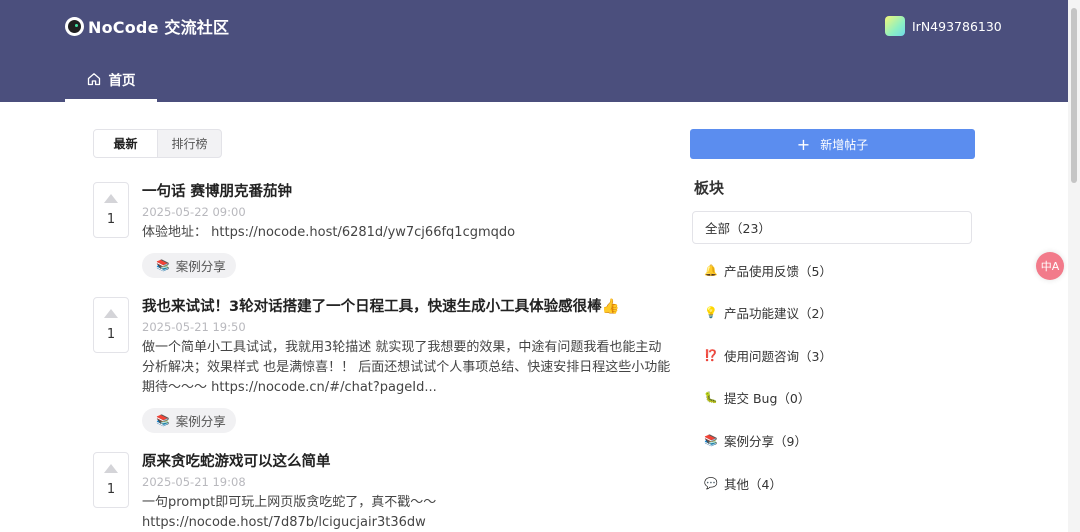 This screenshot has height=532, width=1080. What do you see at coordinates (832, 440) in the screenshot?
I see `category-showcase: 📚 案例分享（9）` at bounding box center [832, 440].